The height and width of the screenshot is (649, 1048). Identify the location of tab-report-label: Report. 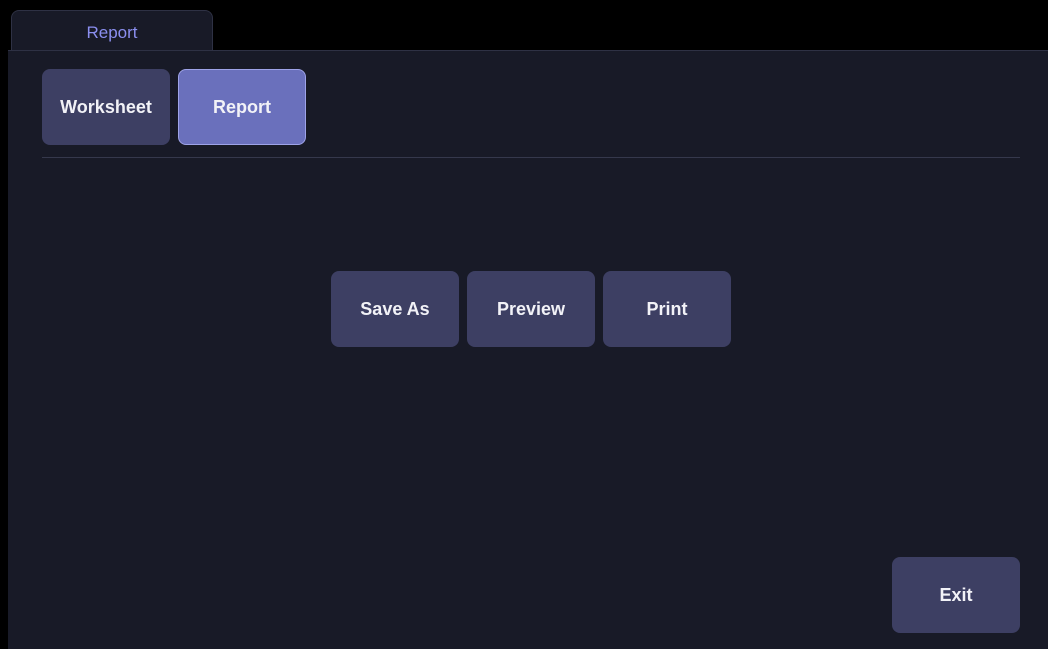
(112, 32).